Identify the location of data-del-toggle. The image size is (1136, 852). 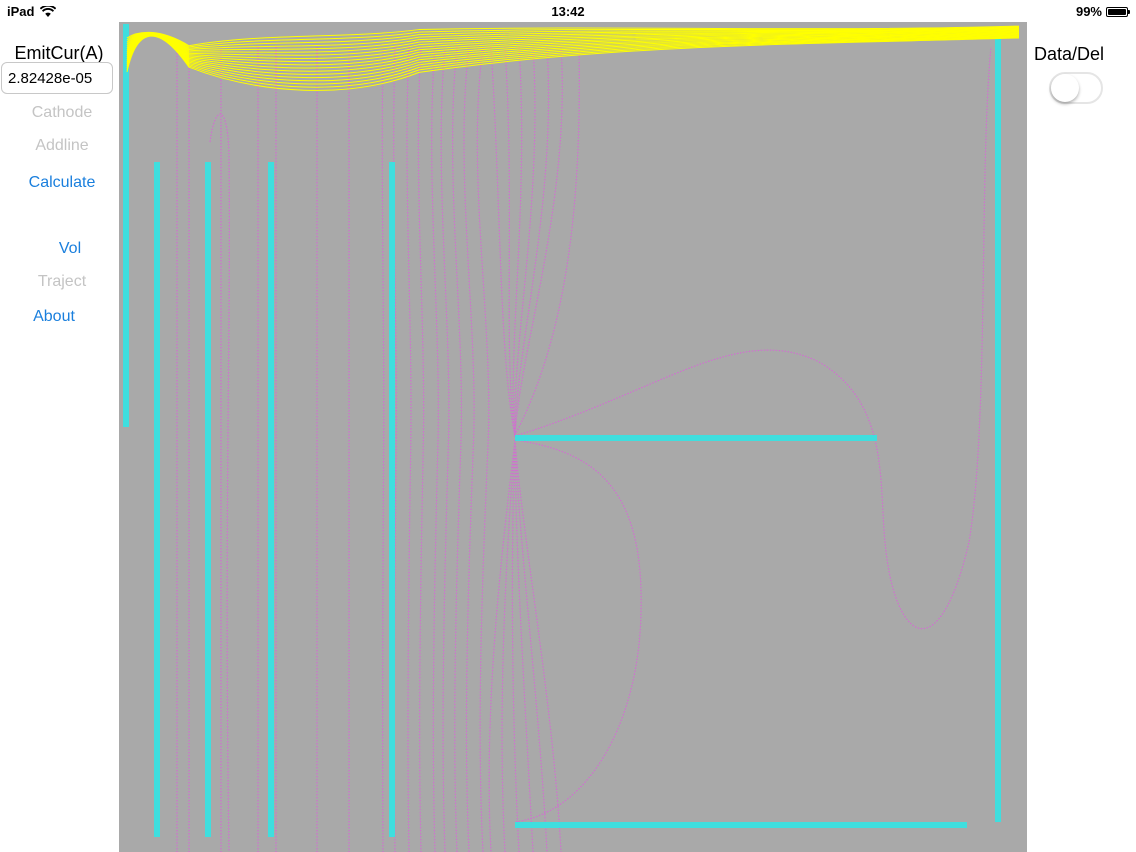
(1076, 88).